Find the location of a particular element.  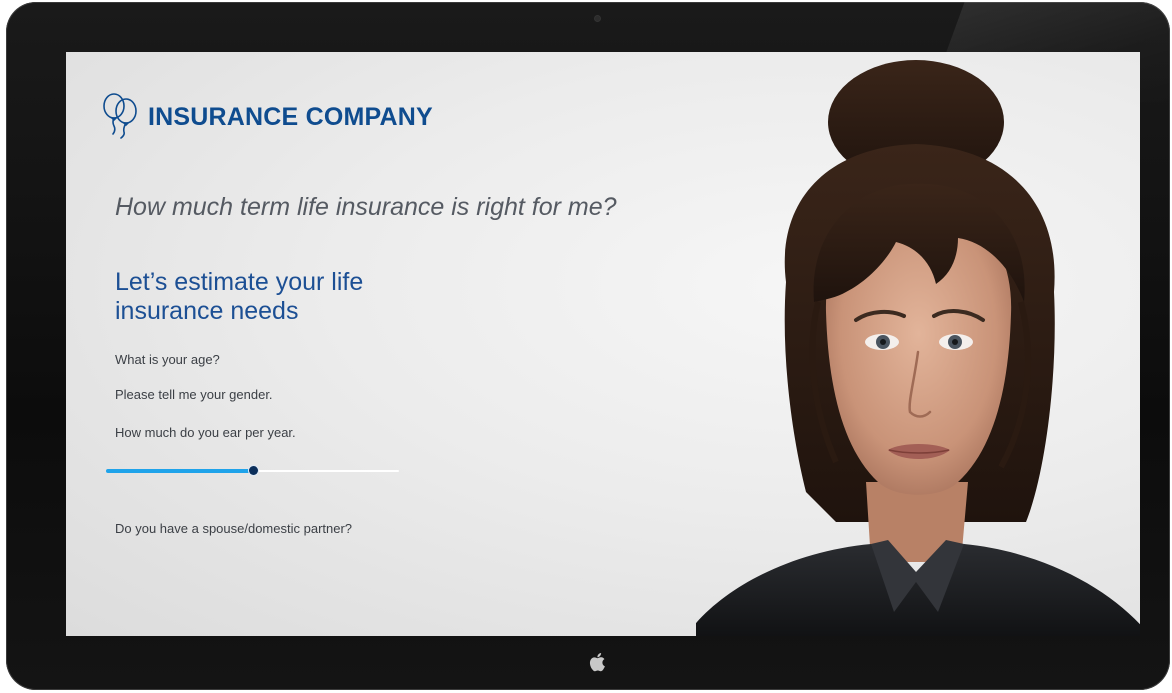

balloons-icon is located at coordinates (120, 116).